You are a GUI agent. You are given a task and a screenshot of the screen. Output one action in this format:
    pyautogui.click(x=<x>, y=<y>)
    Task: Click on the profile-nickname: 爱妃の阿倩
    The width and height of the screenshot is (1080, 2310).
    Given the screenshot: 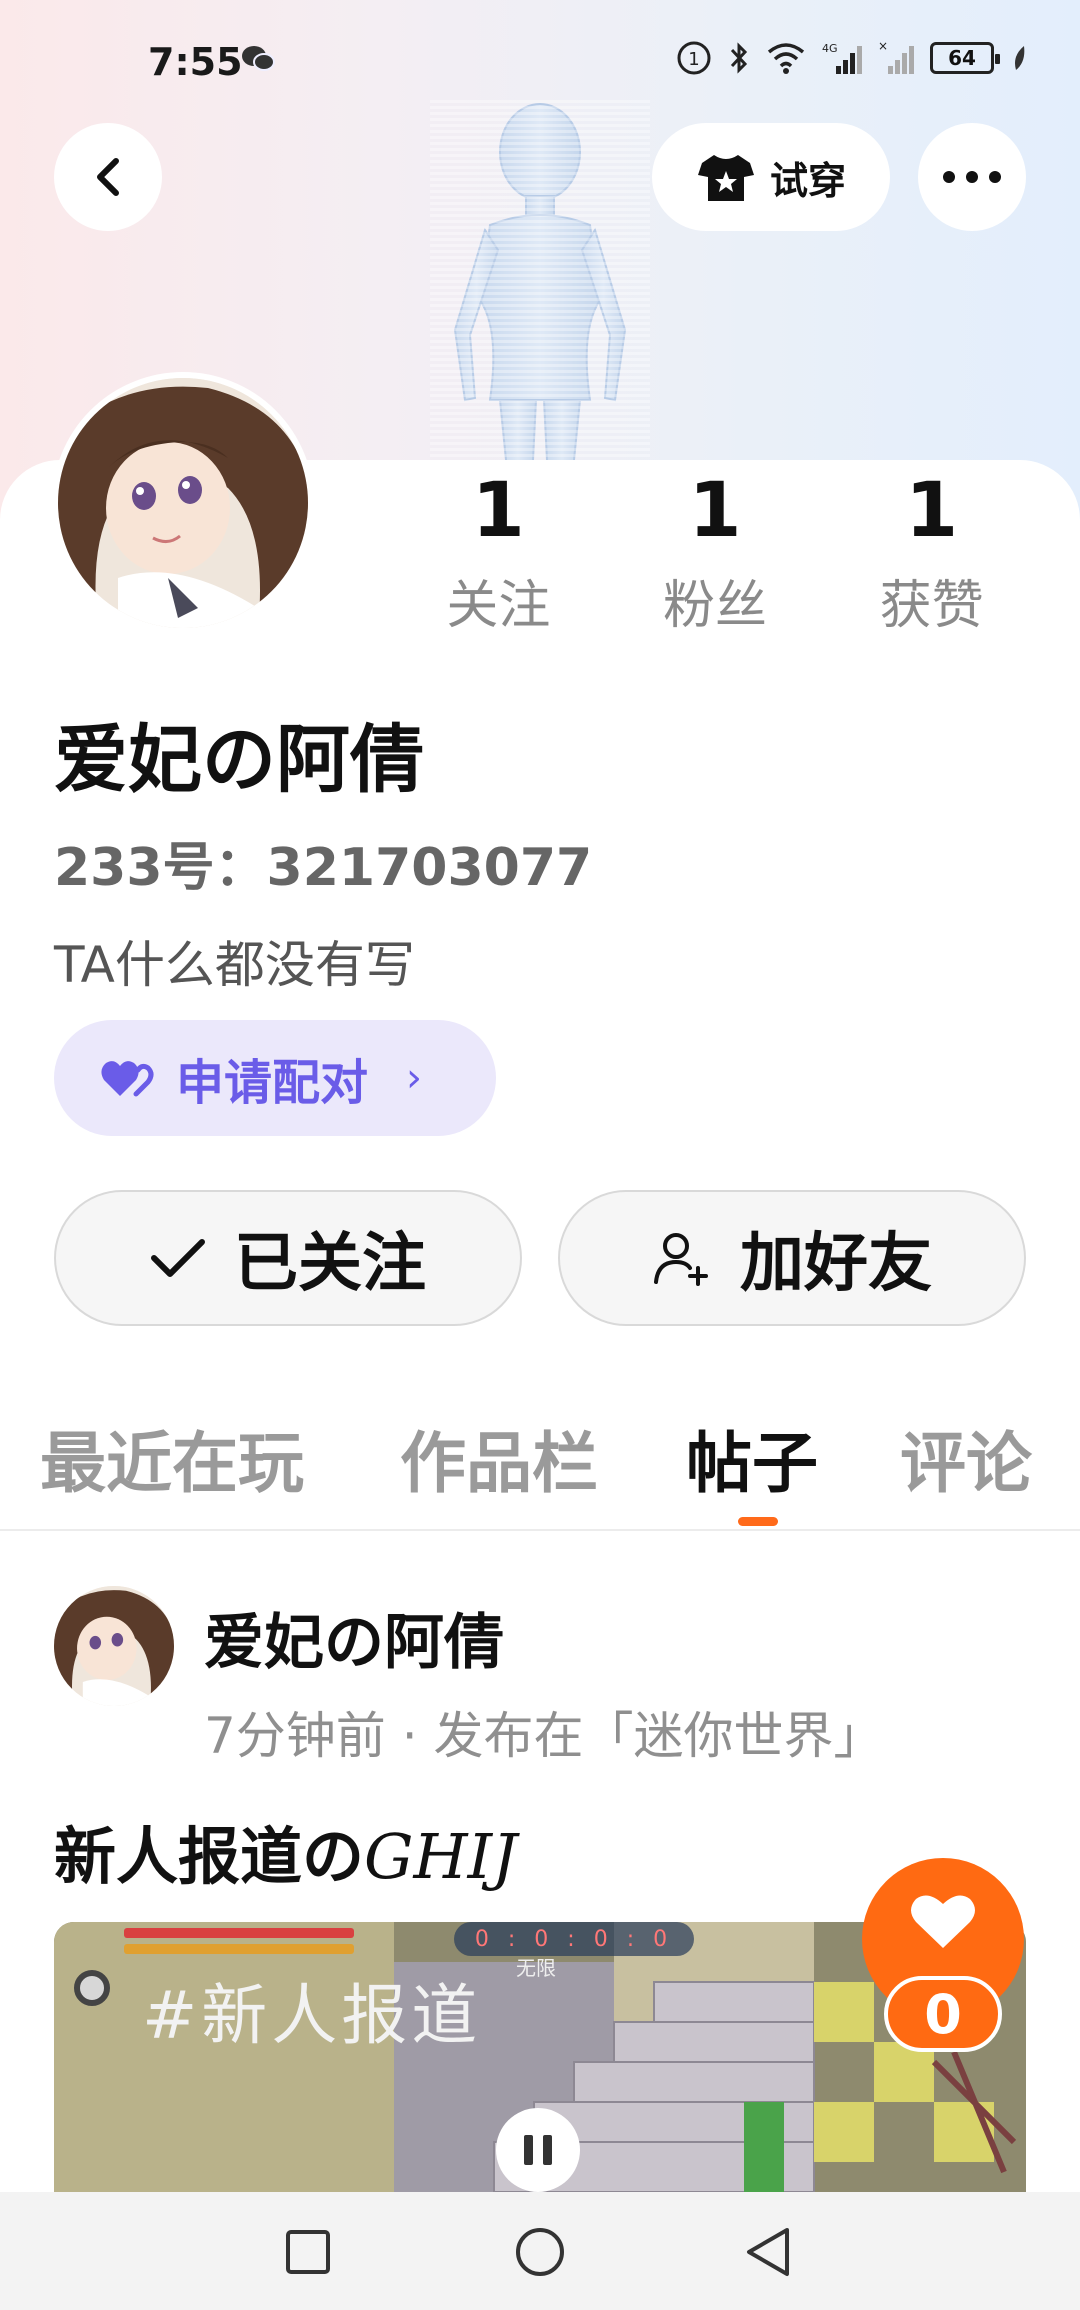 What is the action you would take?
    pyautogui.click(x=239, y=760)
    